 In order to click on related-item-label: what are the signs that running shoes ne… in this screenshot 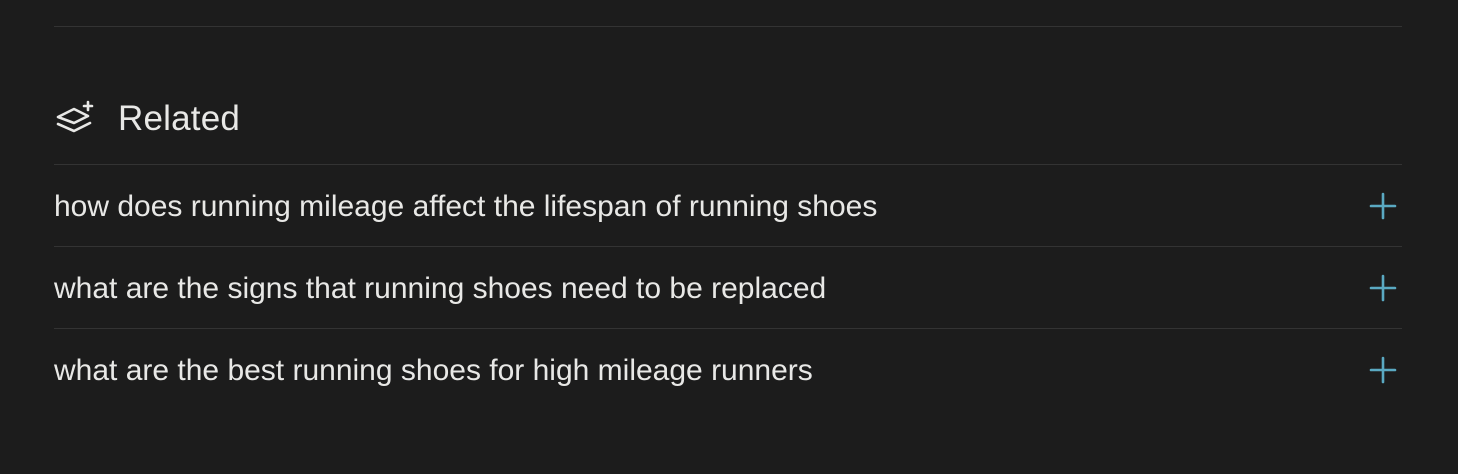, I will do `click(440, 288)`.